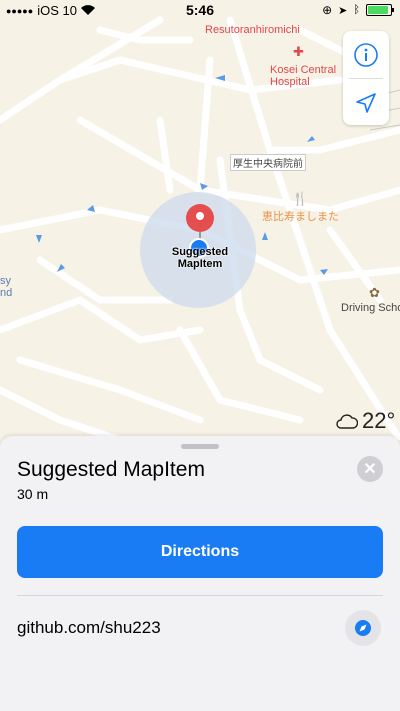 Image resolution: width=400 pixels, height=711 pixels. I want to click on map-controls, so click(366, 78).